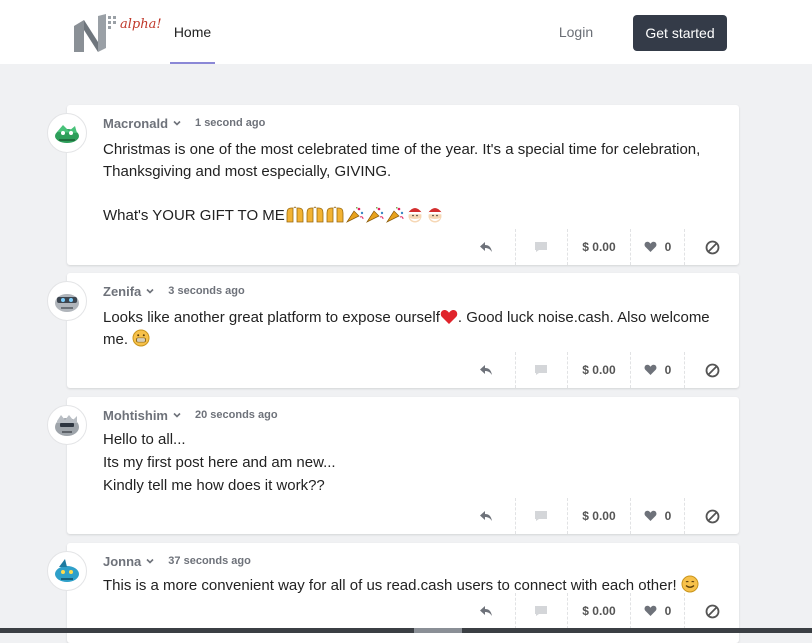 Image resolution: width=812 pixels, height=643 pixels. I want to click on smiling-face-icon, so click(690, 584).